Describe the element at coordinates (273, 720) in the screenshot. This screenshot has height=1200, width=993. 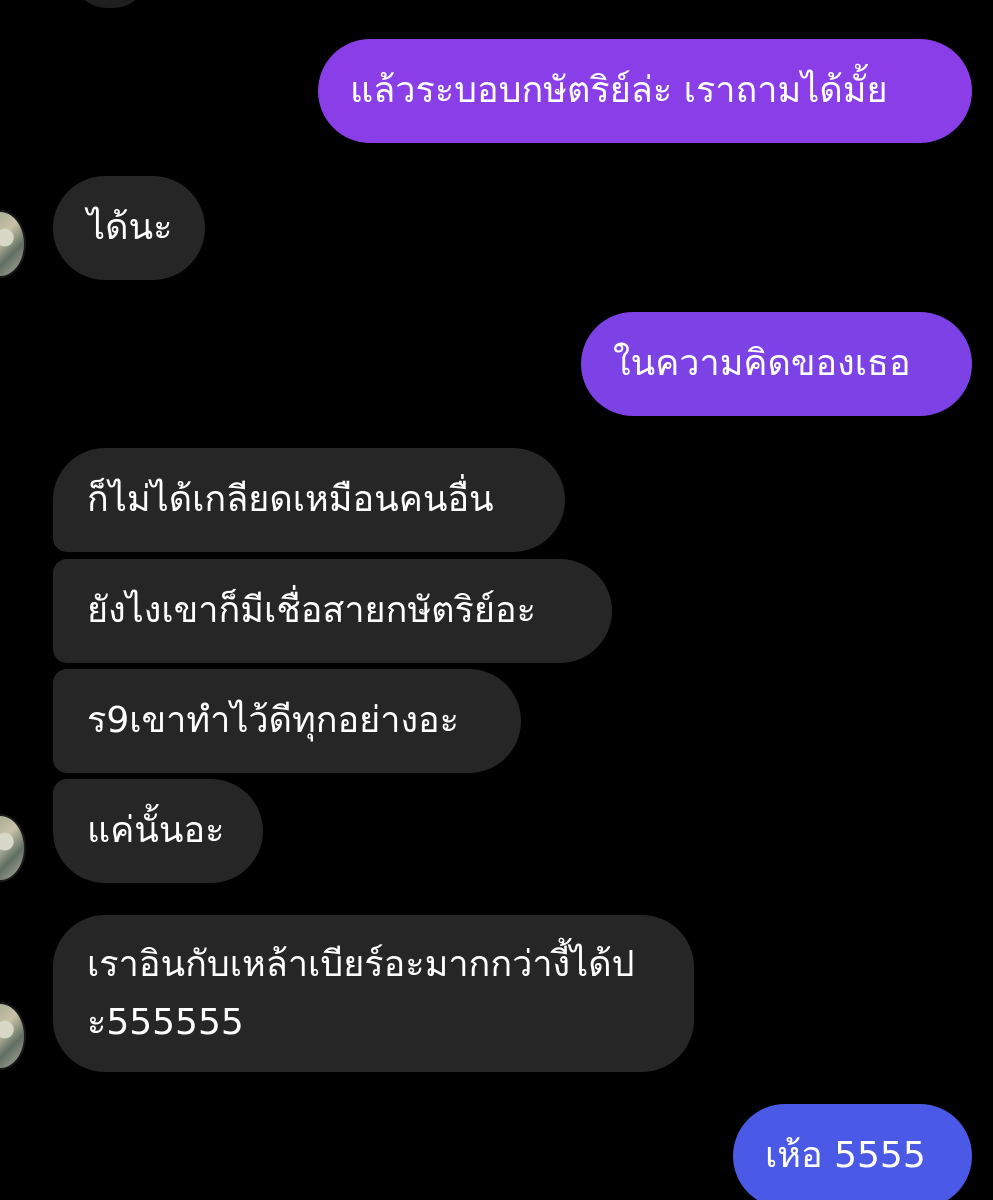
I see `message-text: ร9เขาทำไว้ดีทุกอย่างอะ` at that location.